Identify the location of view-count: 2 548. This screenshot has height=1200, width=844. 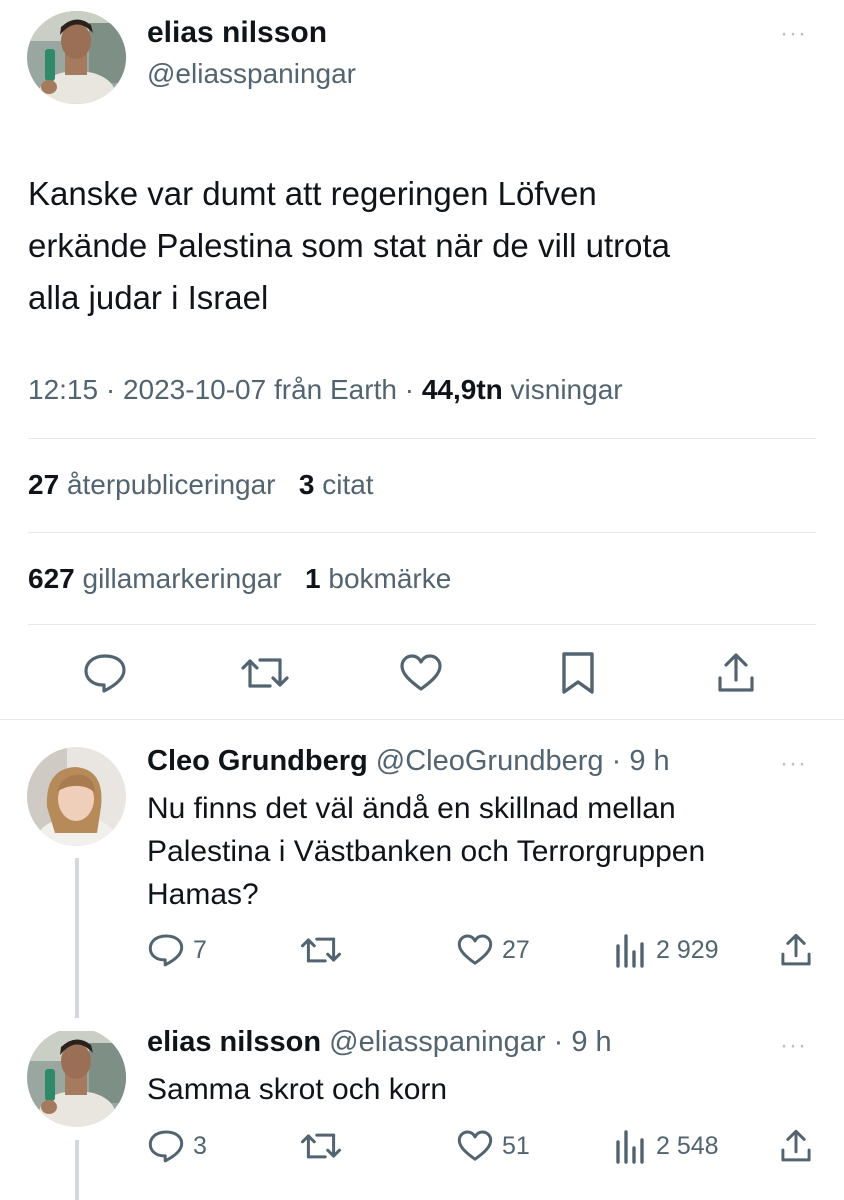
(687, 1145).